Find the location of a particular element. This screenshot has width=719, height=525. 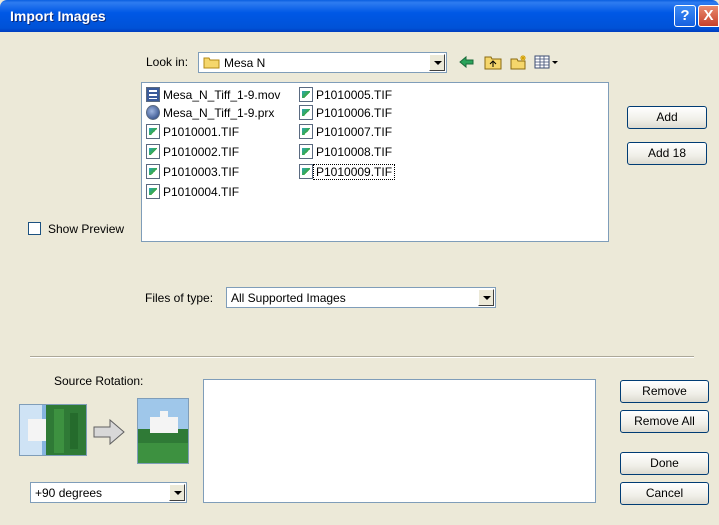

add-button: Add is located at coordinates (667, 117).